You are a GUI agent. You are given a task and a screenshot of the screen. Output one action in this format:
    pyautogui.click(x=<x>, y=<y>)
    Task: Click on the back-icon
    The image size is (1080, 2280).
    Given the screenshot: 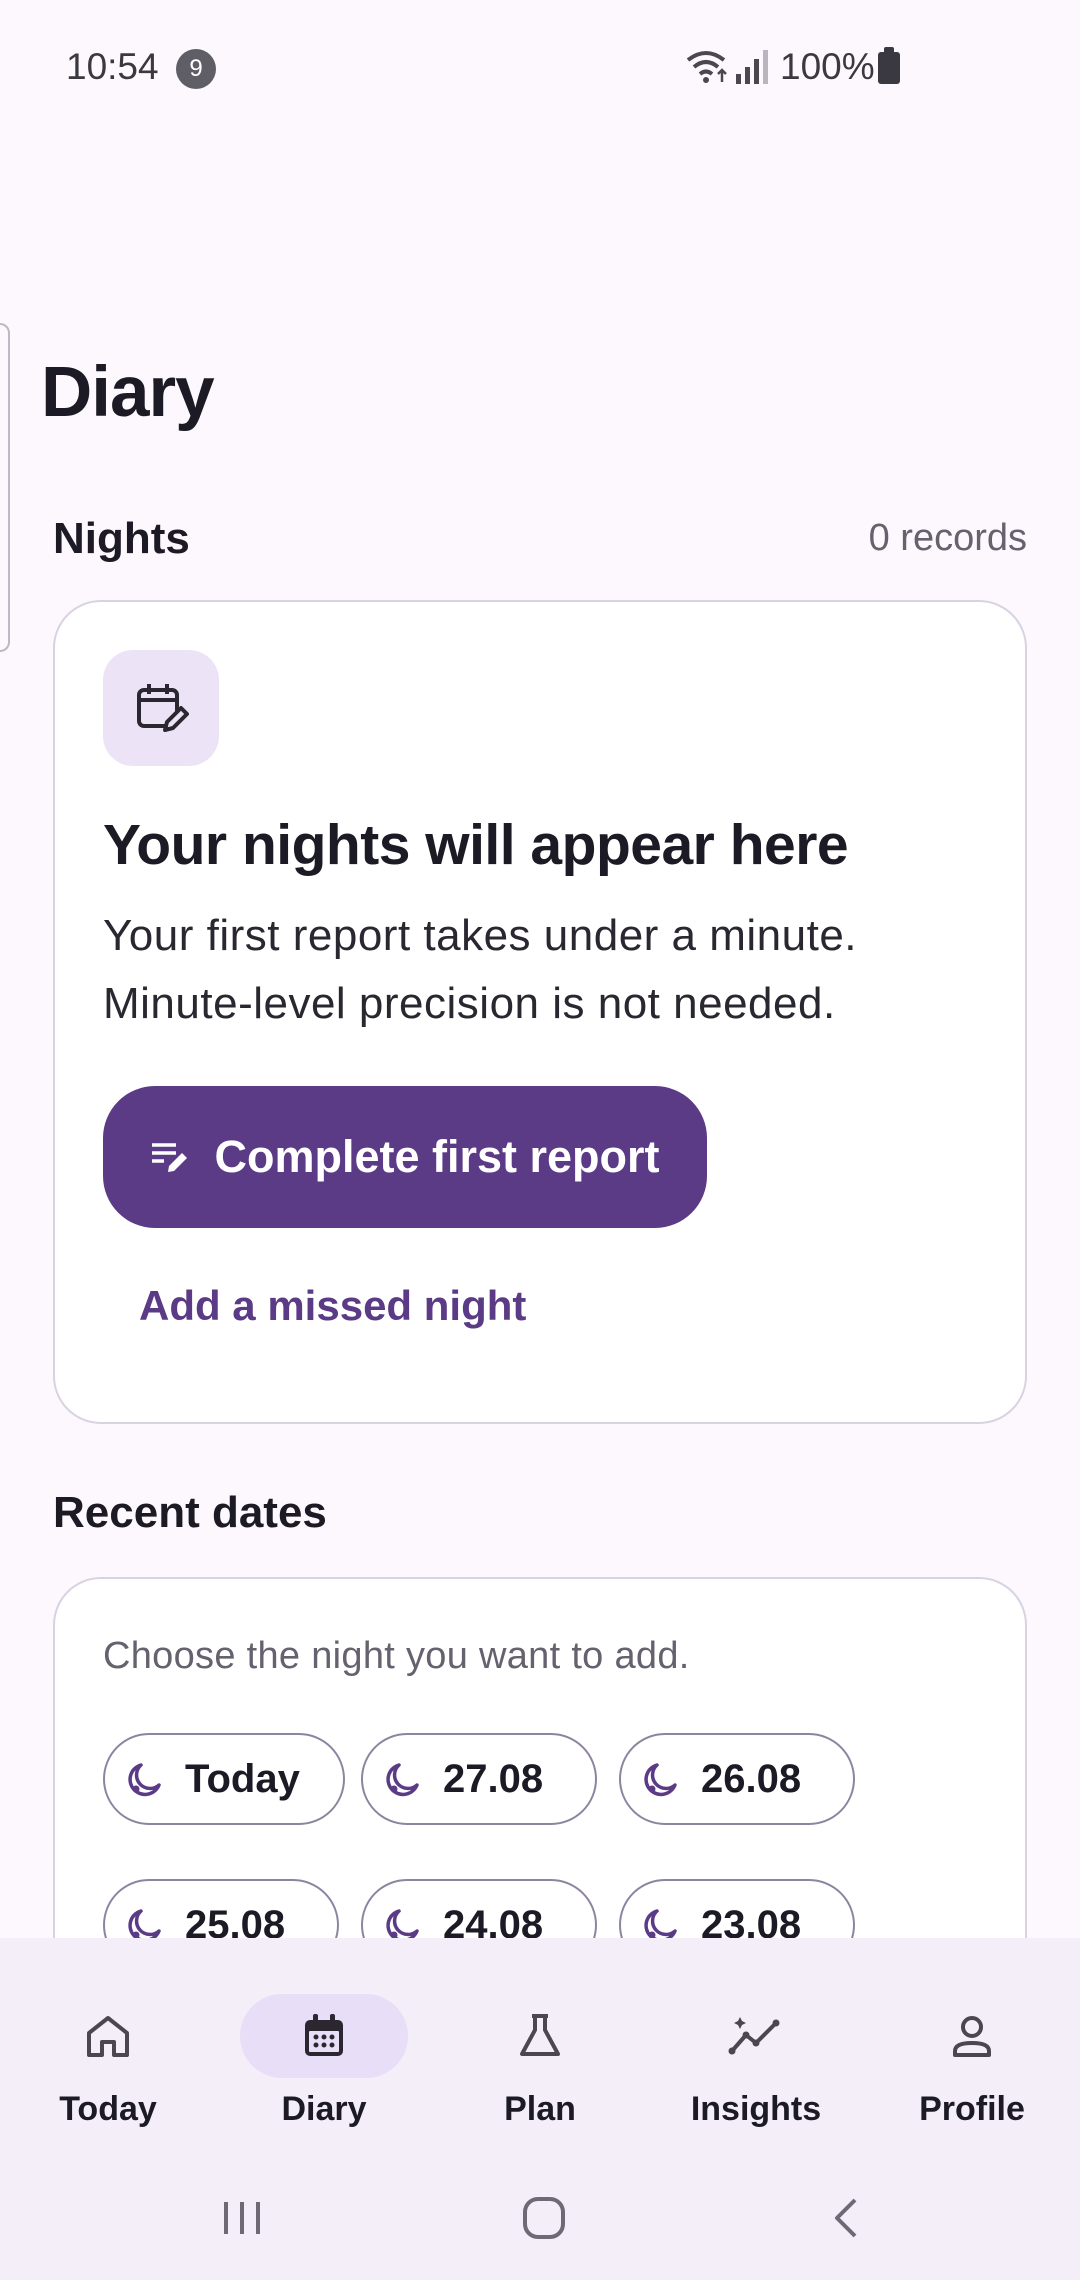 What is the action you would take?
    pyautogui.click(x=846, y=2218)
    